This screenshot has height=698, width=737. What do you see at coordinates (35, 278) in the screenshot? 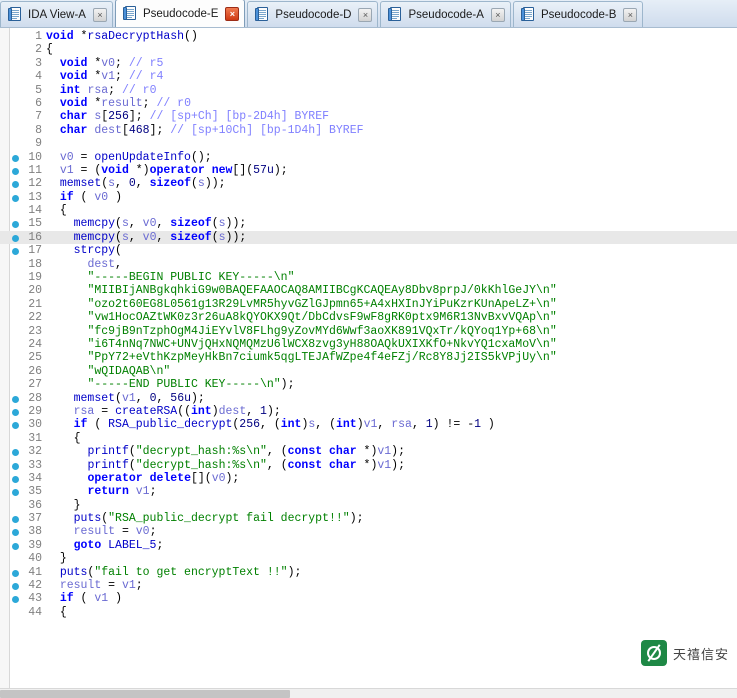
I see `line-number: 19` at bounding box center [35, 278].